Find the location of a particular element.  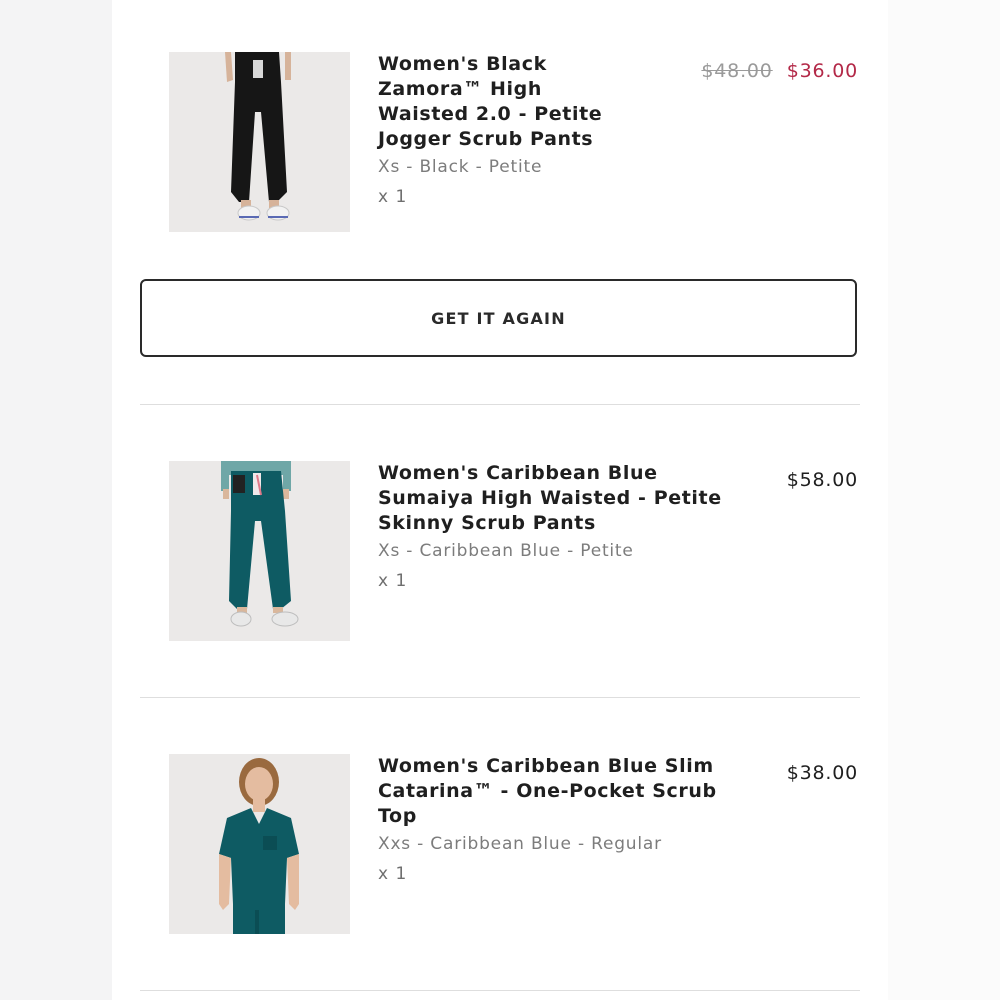

sale-price: $36.00 is located at coordinates (822, 71).